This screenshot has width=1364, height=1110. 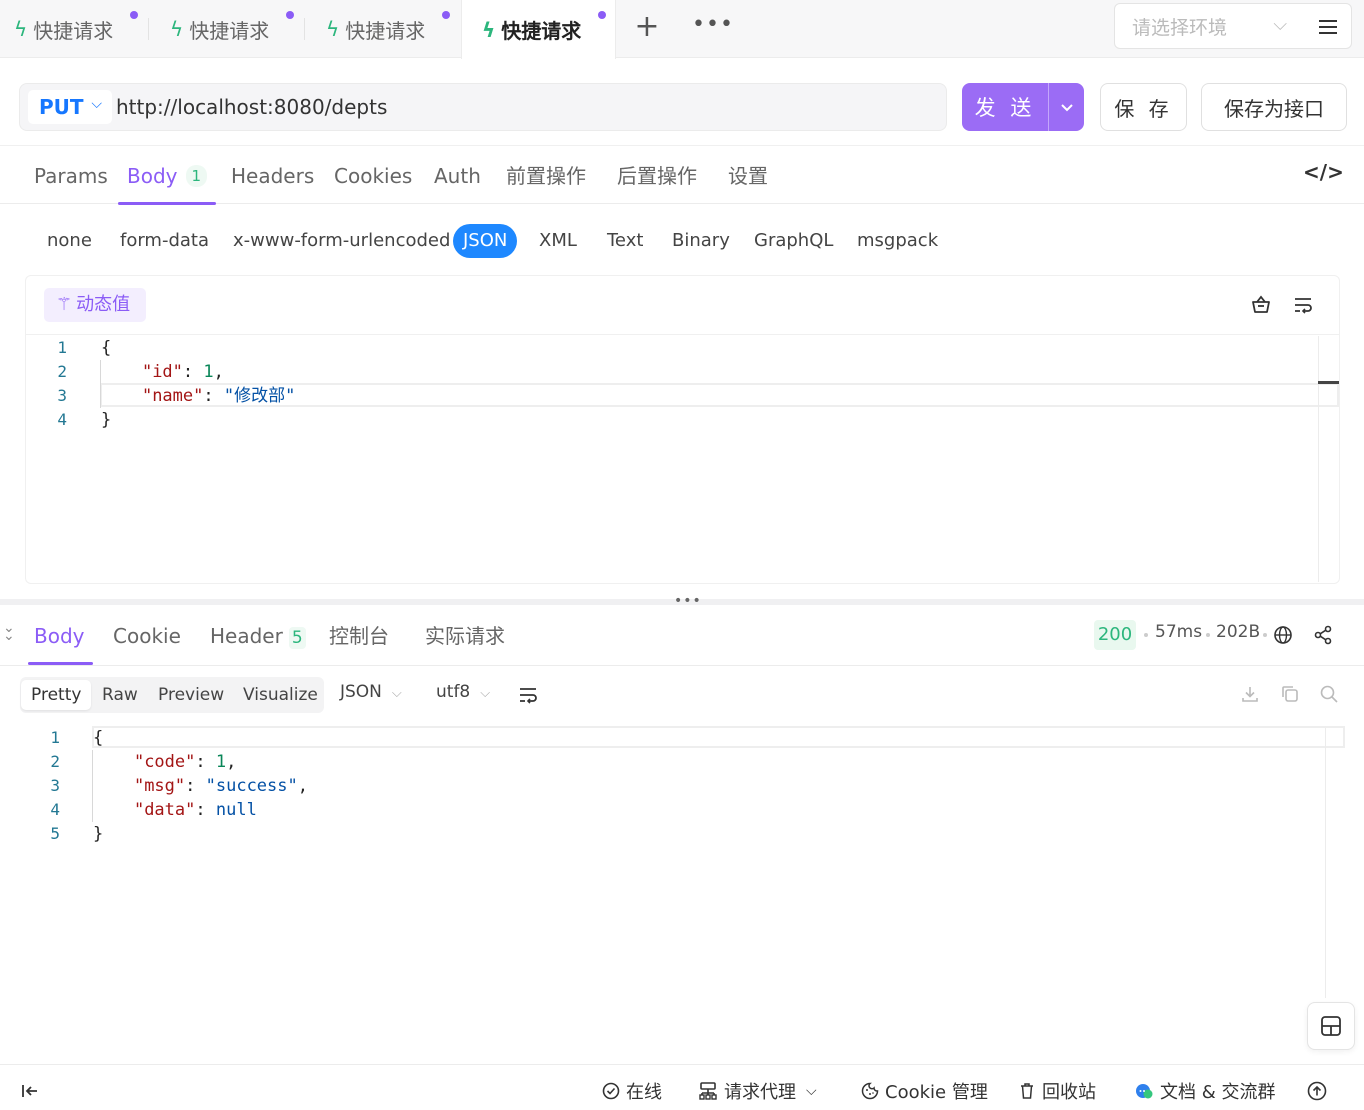 What do you see at coordinates (60, 635) in the screenshot?
I see `response-tab-body: Body` at bounding box center [60, 635].